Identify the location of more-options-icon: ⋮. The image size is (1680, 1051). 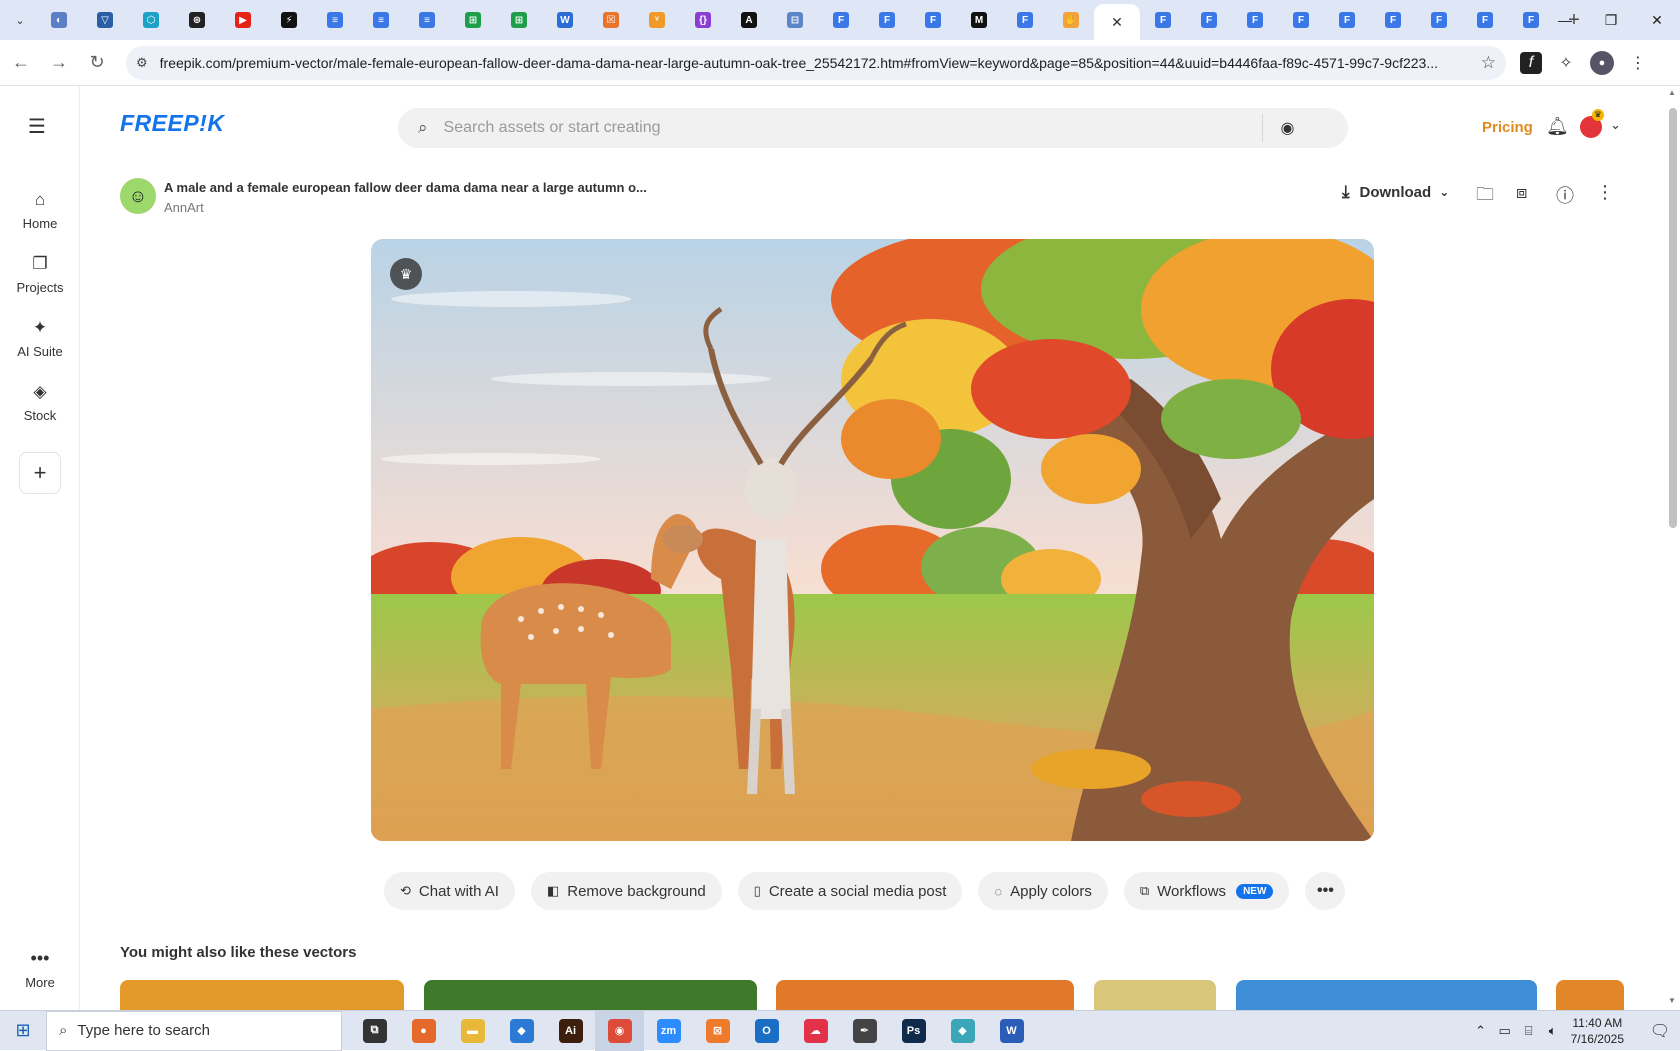
(1605, 192).